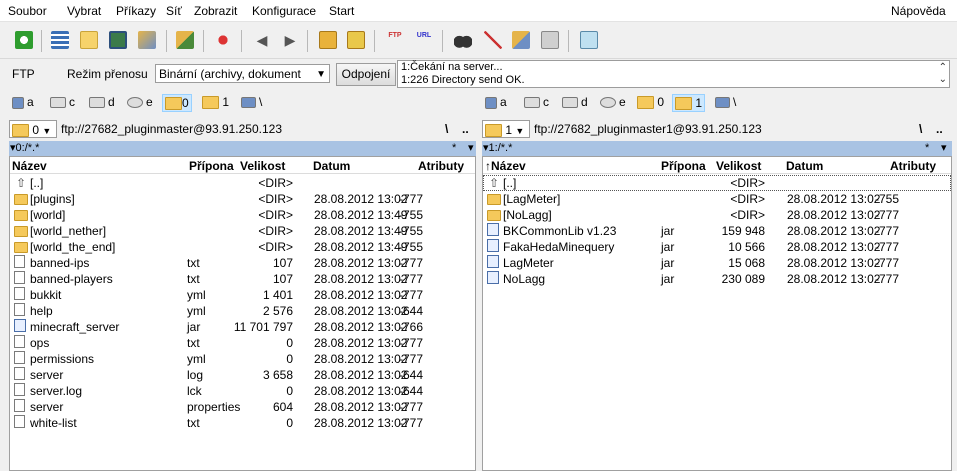 Image resolution: width=957 pixels, height=471 pixels. What do you see at coordinates (944, 148) in the screenshot?
I see `chevron-down-icon: ▾` at bounding box center [944, 148].